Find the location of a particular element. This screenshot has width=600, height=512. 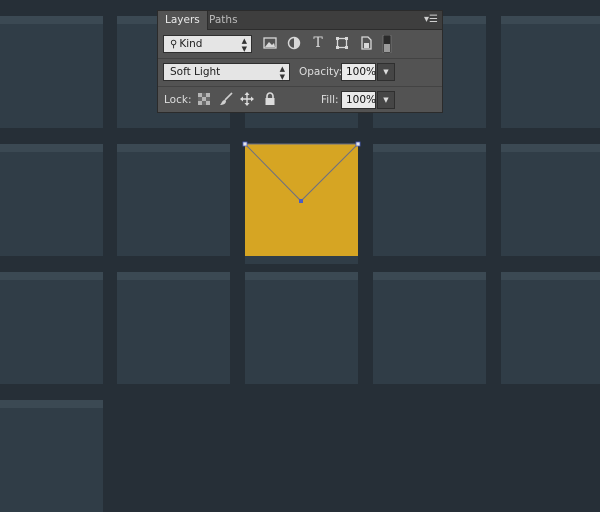

blend-row: Soft Light ▲ ▼ Opacity: 100% ▼ is located at coordinates (300, 72).